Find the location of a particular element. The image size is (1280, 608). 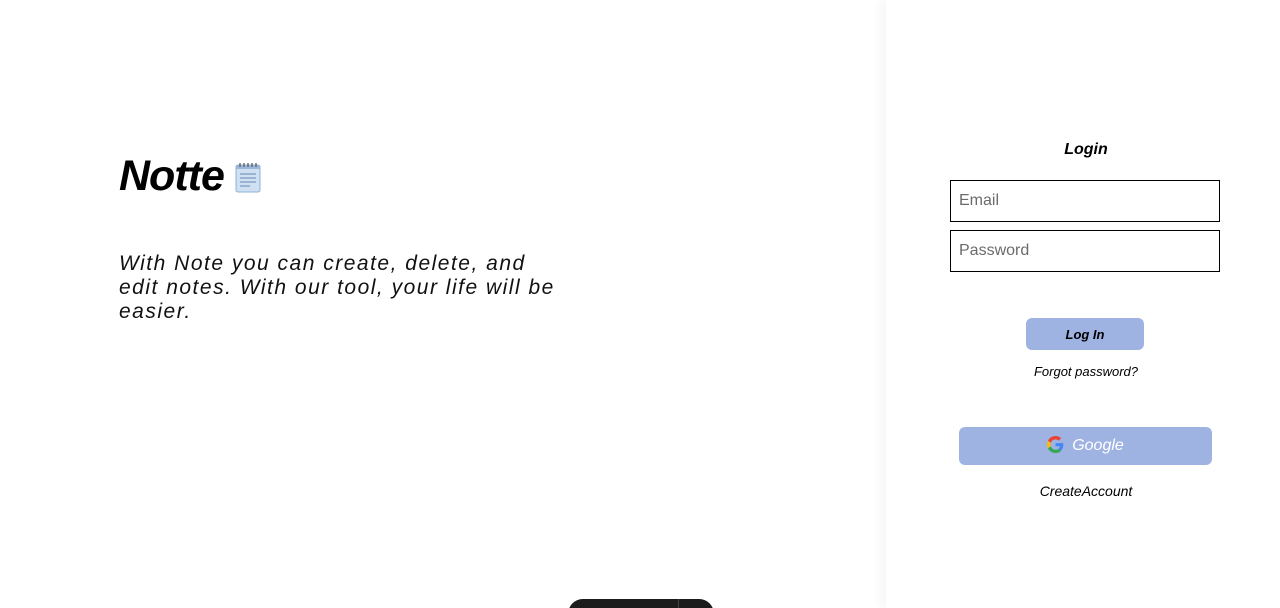

login-button: Log In is located at coordinates (1085, 334).